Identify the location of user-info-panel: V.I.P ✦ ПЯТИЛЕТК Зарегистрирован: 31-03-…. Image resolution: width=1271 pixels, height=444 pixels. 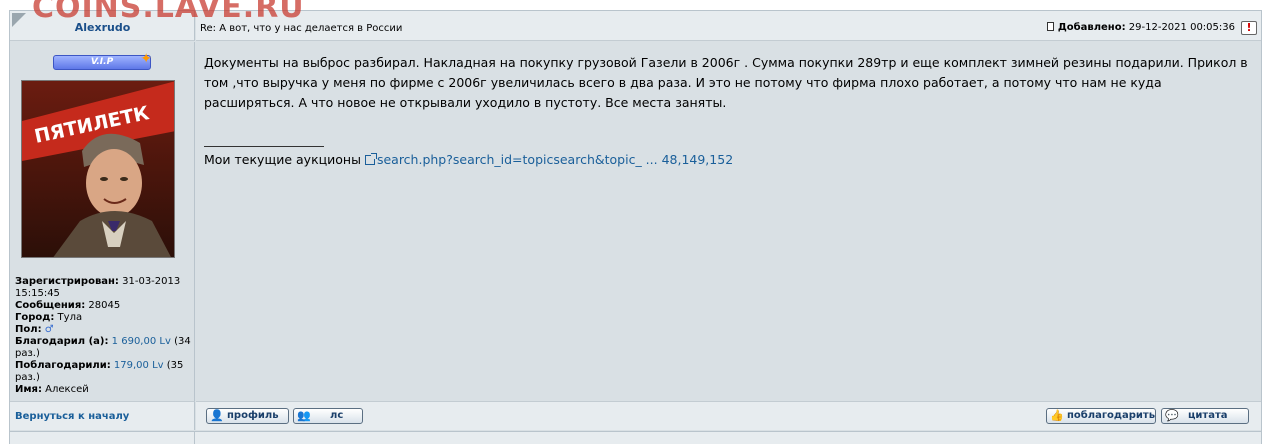
(102, 221).